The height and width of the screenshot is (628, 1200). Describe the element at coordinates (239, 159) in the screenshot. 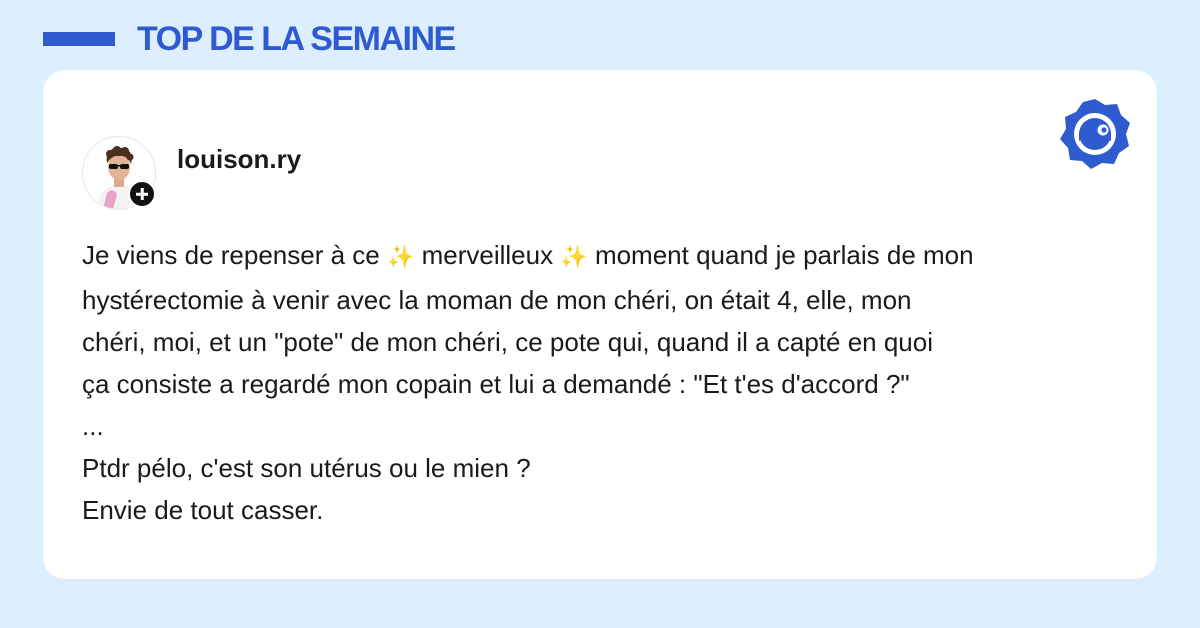

I see `username: louison.ry` at that location.